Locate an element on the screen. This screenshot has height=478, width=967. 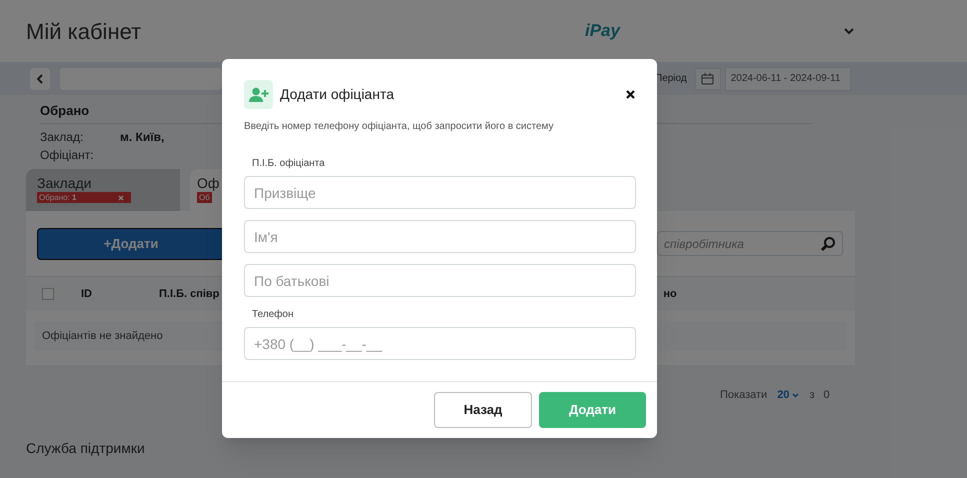
add-button: +Додати is located at coordinates (131, 244).